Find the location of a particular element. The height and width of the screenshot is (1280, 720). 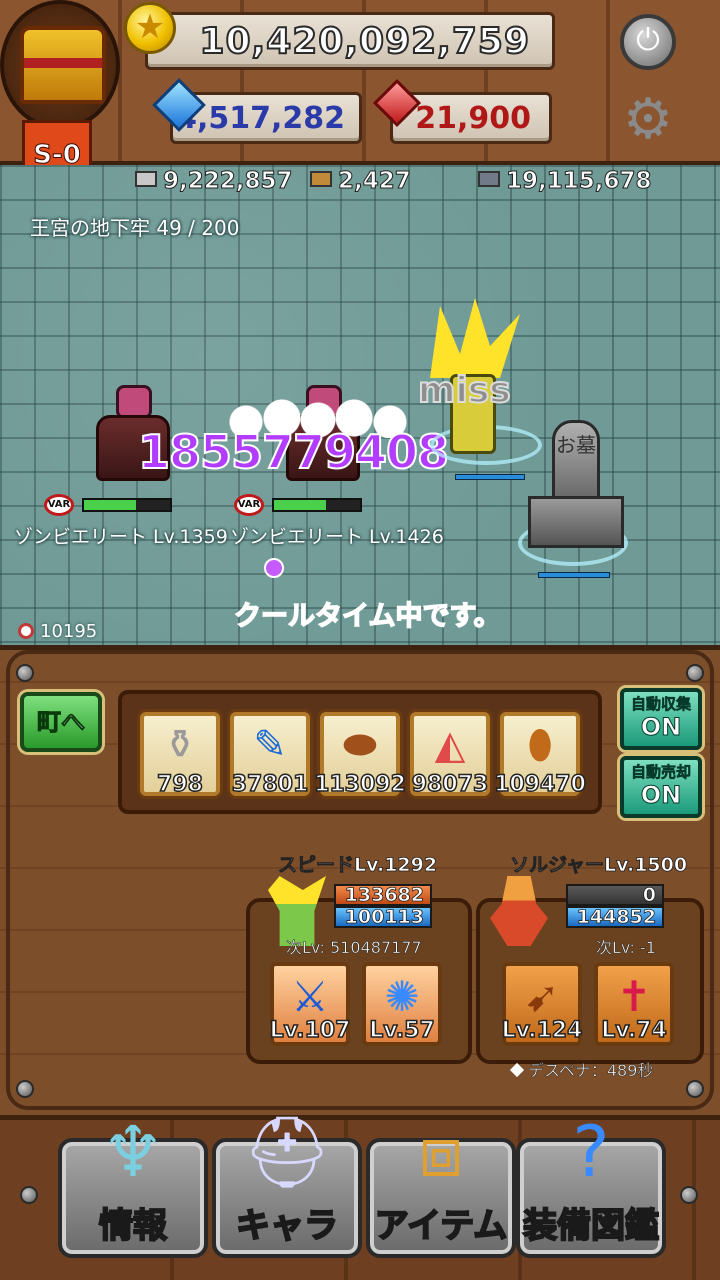

enemy-1-hp-bar is located at coordinates (127, 505).